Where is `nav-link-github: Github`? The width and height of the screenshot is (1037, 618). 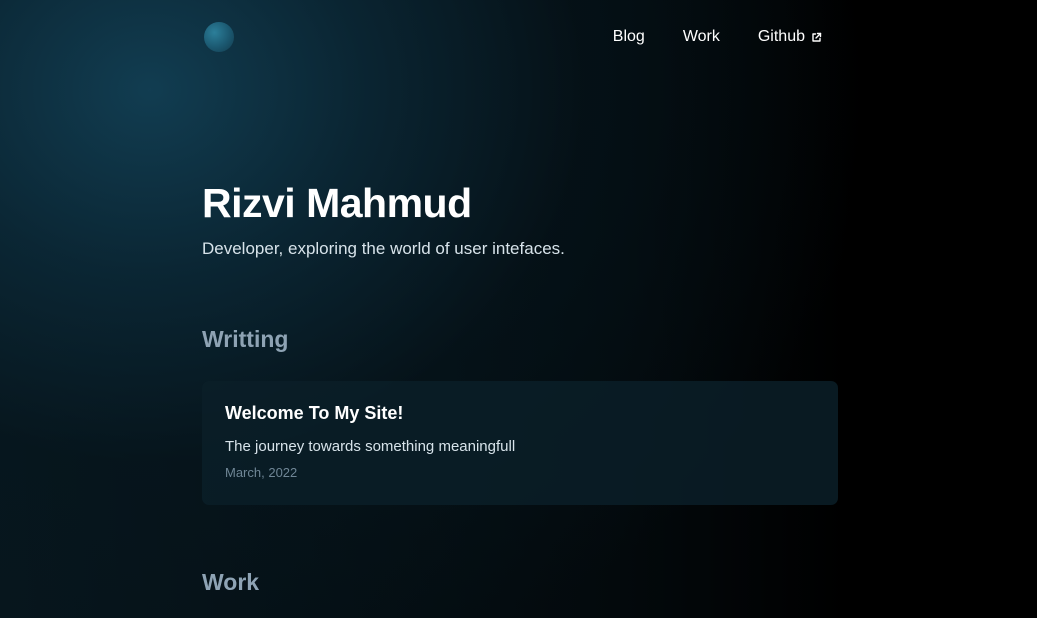
nav-link-github: Github is located at coordinates (790, 37).